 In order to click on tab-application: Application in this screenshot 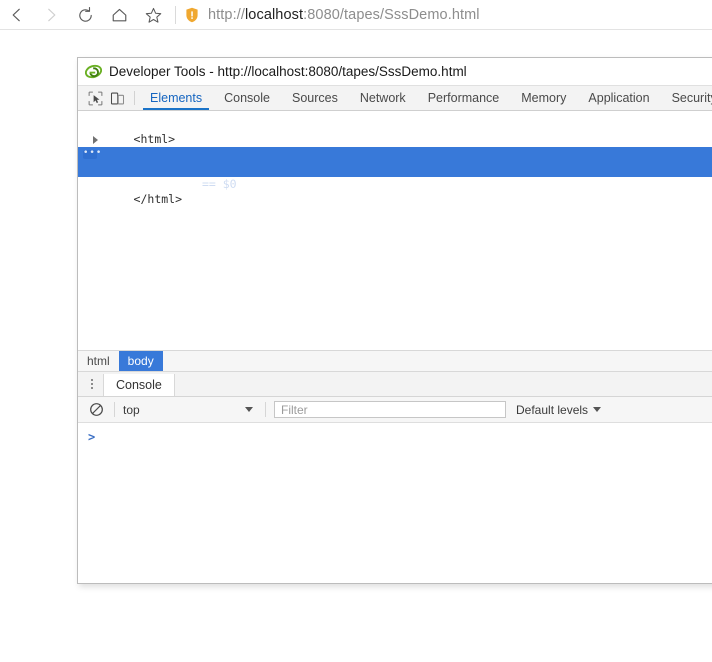, I will do `click(618, 98)`.